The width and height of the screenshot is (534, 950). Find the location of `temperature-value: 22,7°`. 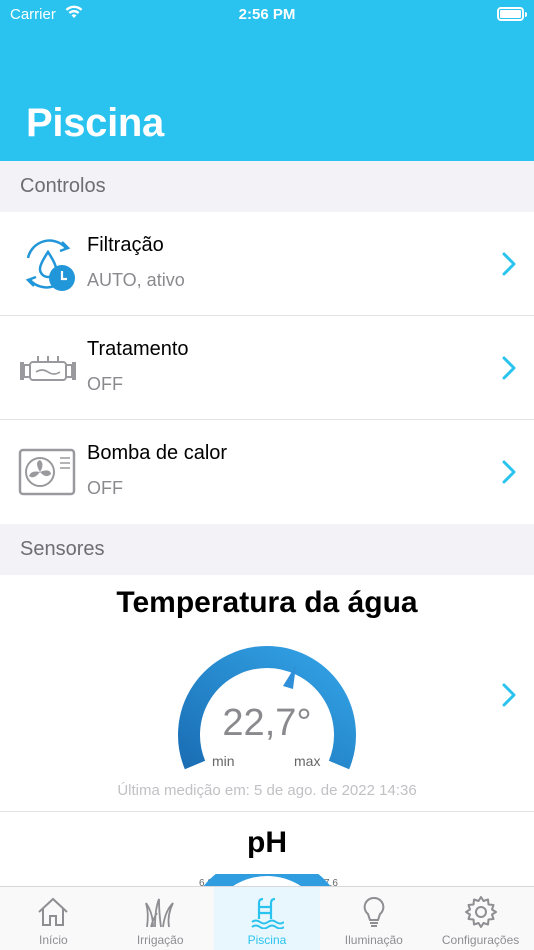

temperature-value: 22,7° is located at coordinates (267, 723).